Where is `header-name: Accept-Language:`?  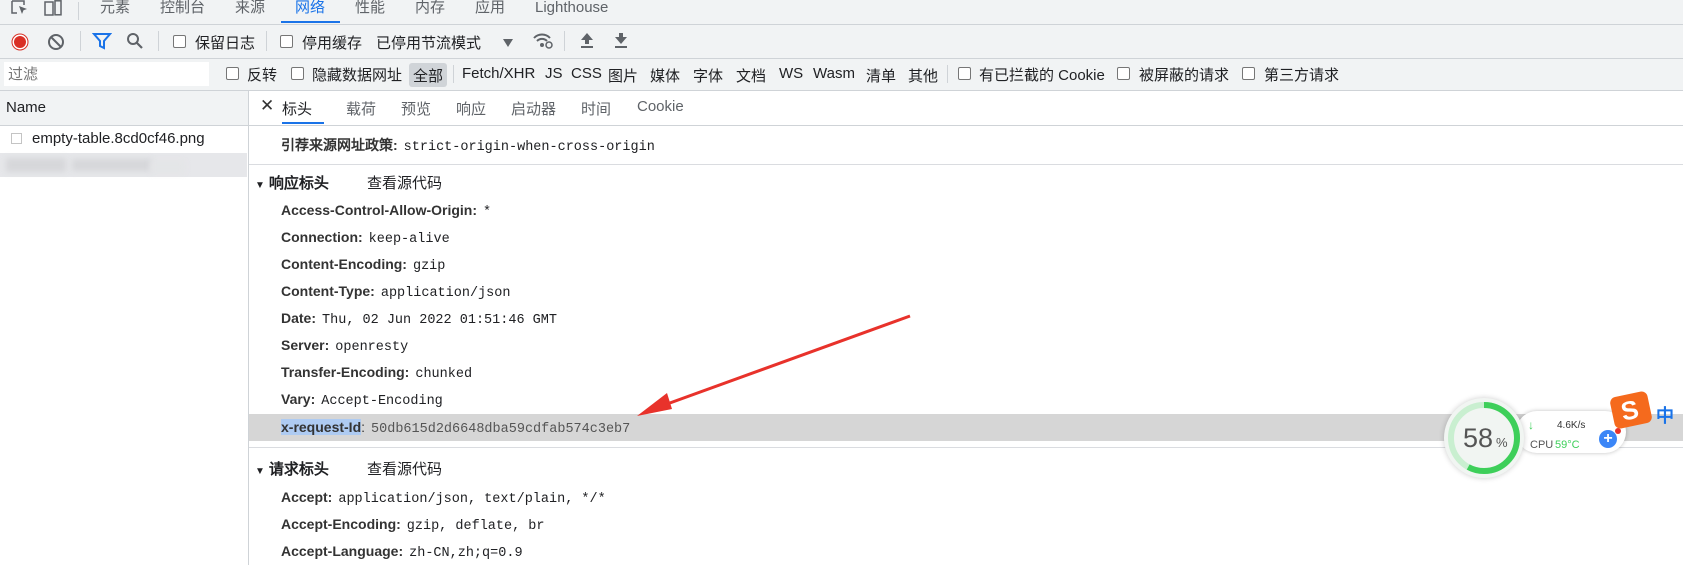 header-name: Accept-Language: is located at coordinates (342, 551).